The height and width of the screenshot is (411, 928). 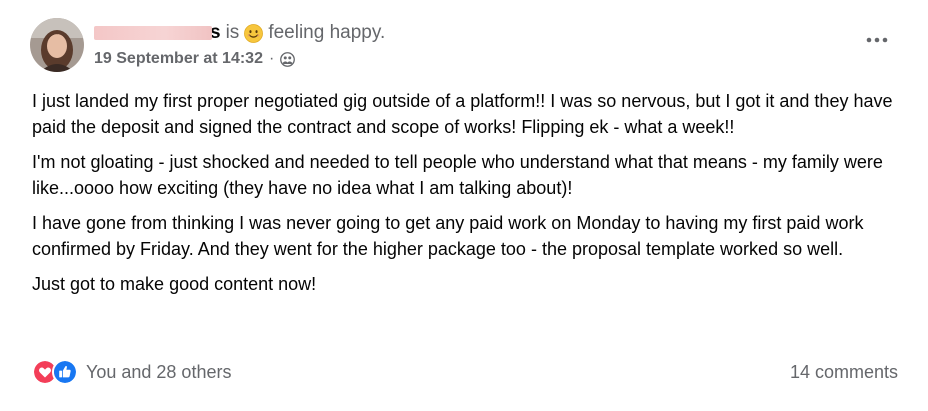 What do you see at coordinates (178, 59) in the screenshot?
I see `post-timestamp: 19 September at 14:32` at bounding box center [178, 59].